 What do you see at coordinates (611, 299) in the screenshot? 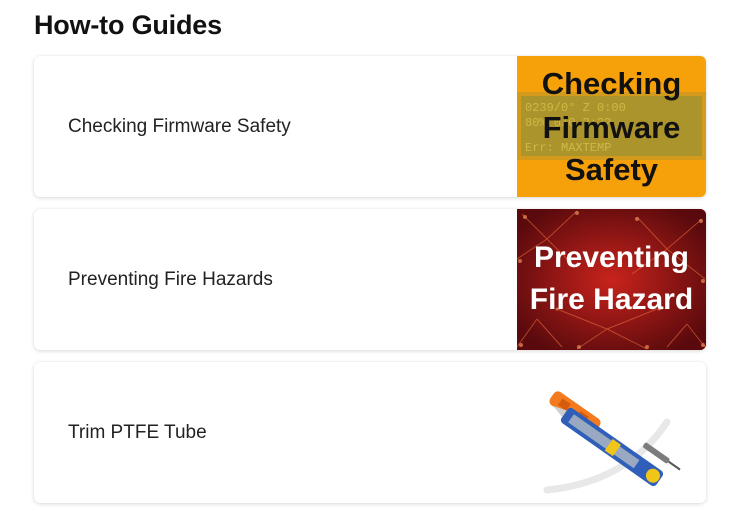
I see `thumb-title-line: Fire Hazard` at bounding box center [611, 299].